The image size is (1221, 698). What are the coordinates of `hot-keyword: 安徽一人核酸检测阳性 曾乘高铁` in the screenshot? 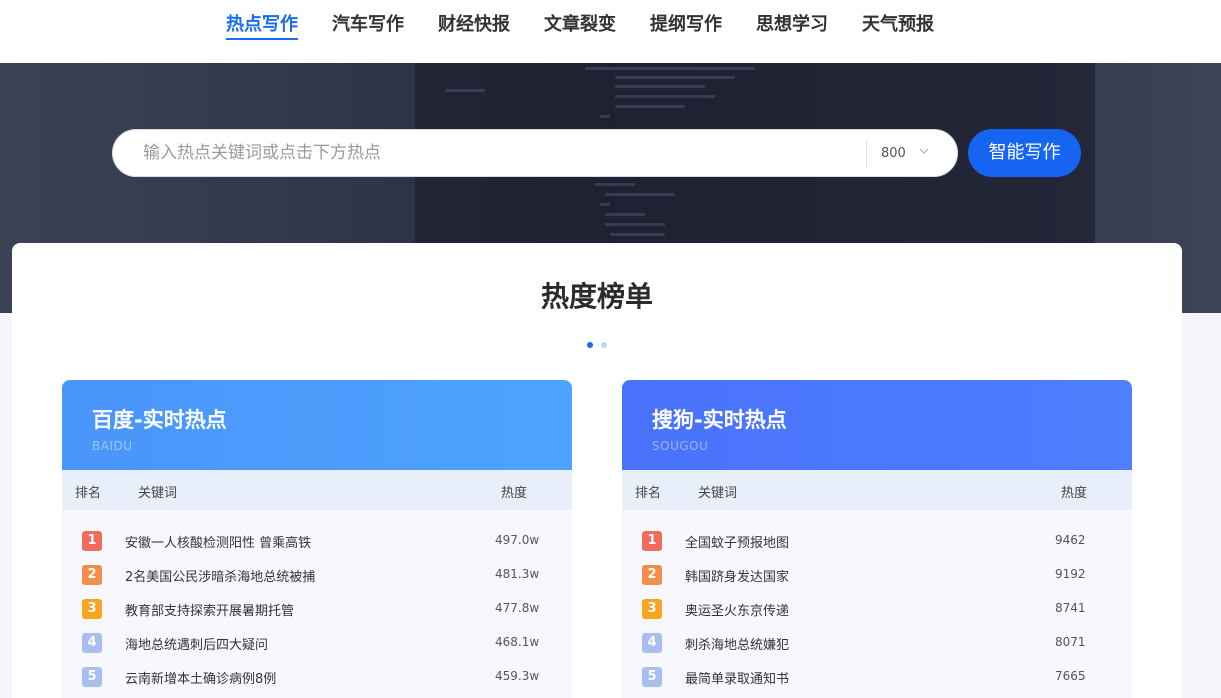 It's located at (218, 541).